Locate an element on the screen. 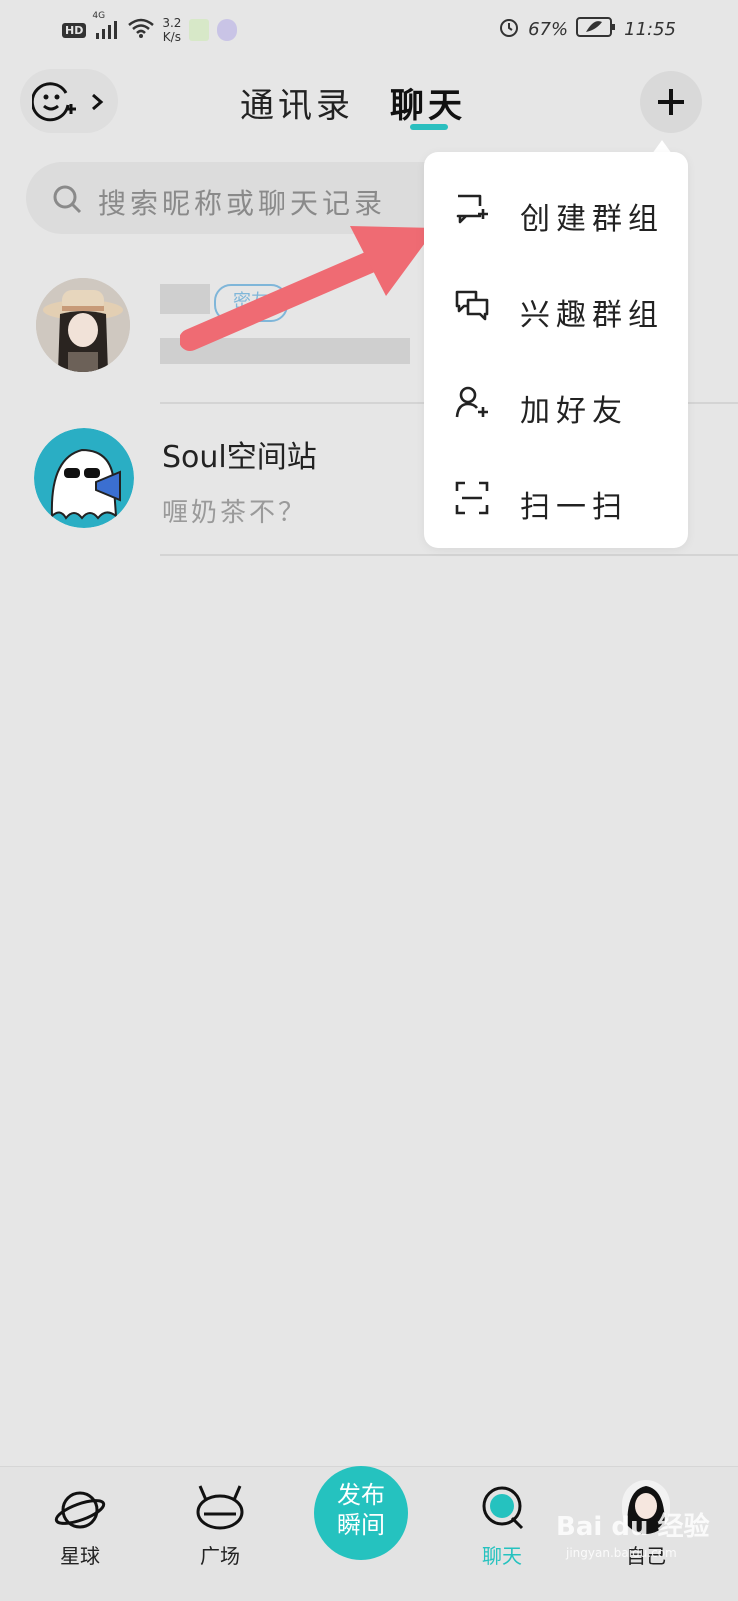 This screenshot has height=1601, width=738. active-tab-indicator is located at coordinates (429, 127).